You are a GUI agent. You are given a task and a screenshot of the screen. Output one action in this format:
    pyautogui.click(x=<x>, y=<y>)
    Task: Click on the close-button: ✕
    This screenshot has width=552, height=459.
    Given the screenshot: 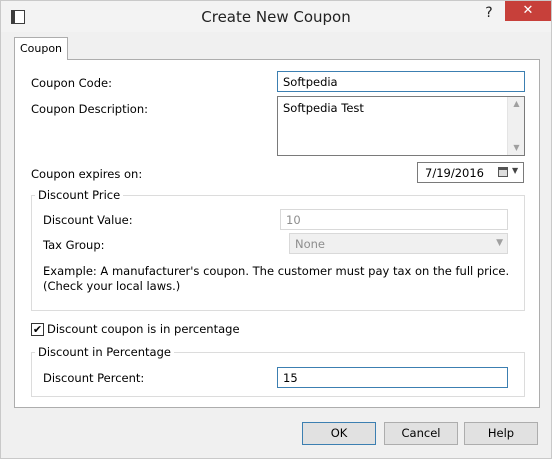 What is the action you would take?
    pyautogui.click(x=528, y=11)
    